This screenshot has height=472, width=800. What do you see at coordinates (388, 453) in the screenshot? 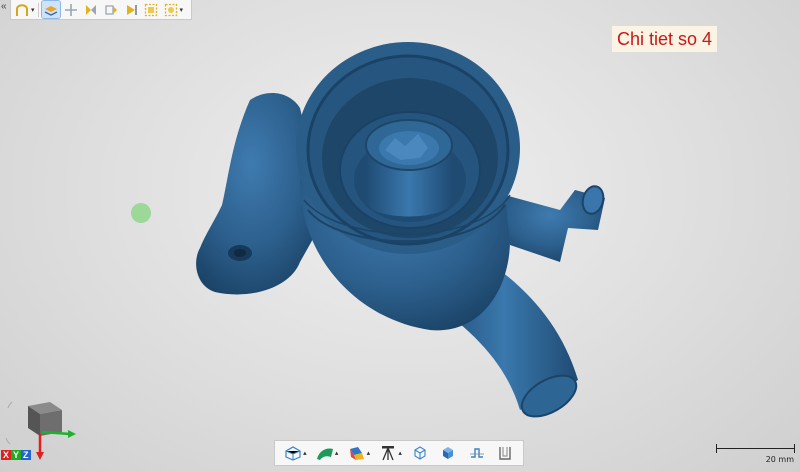
I see `tripod-icon` at bounding box center [388, 453].